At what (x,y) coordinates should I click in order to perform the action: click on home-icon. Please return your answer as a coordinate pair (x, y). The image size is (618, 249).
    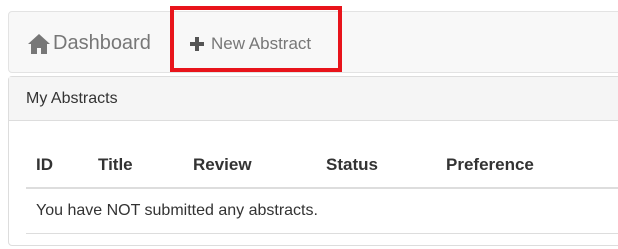
    Looking at the image, I should click on (39, 44).